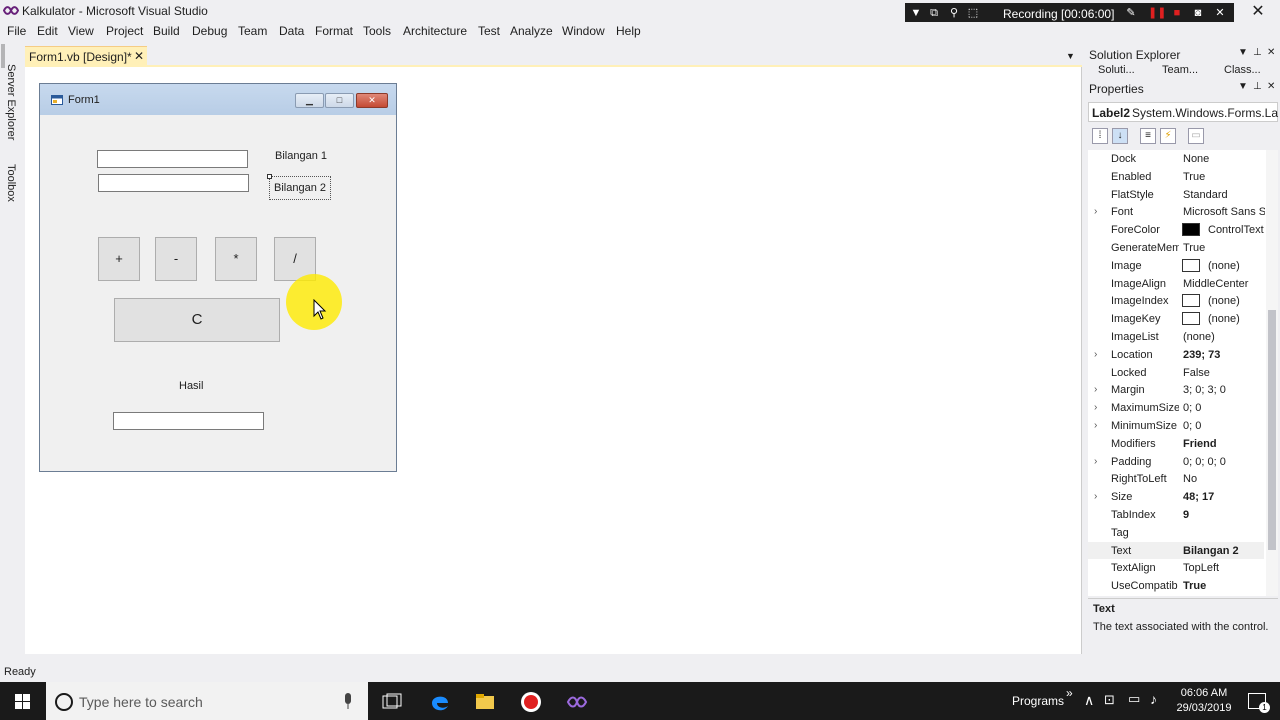 This screenshot has width=1280, height=720. Describe the element at coordinates (1168, 136) in the screenshot. I see `events-icon: ⚡` at that location.